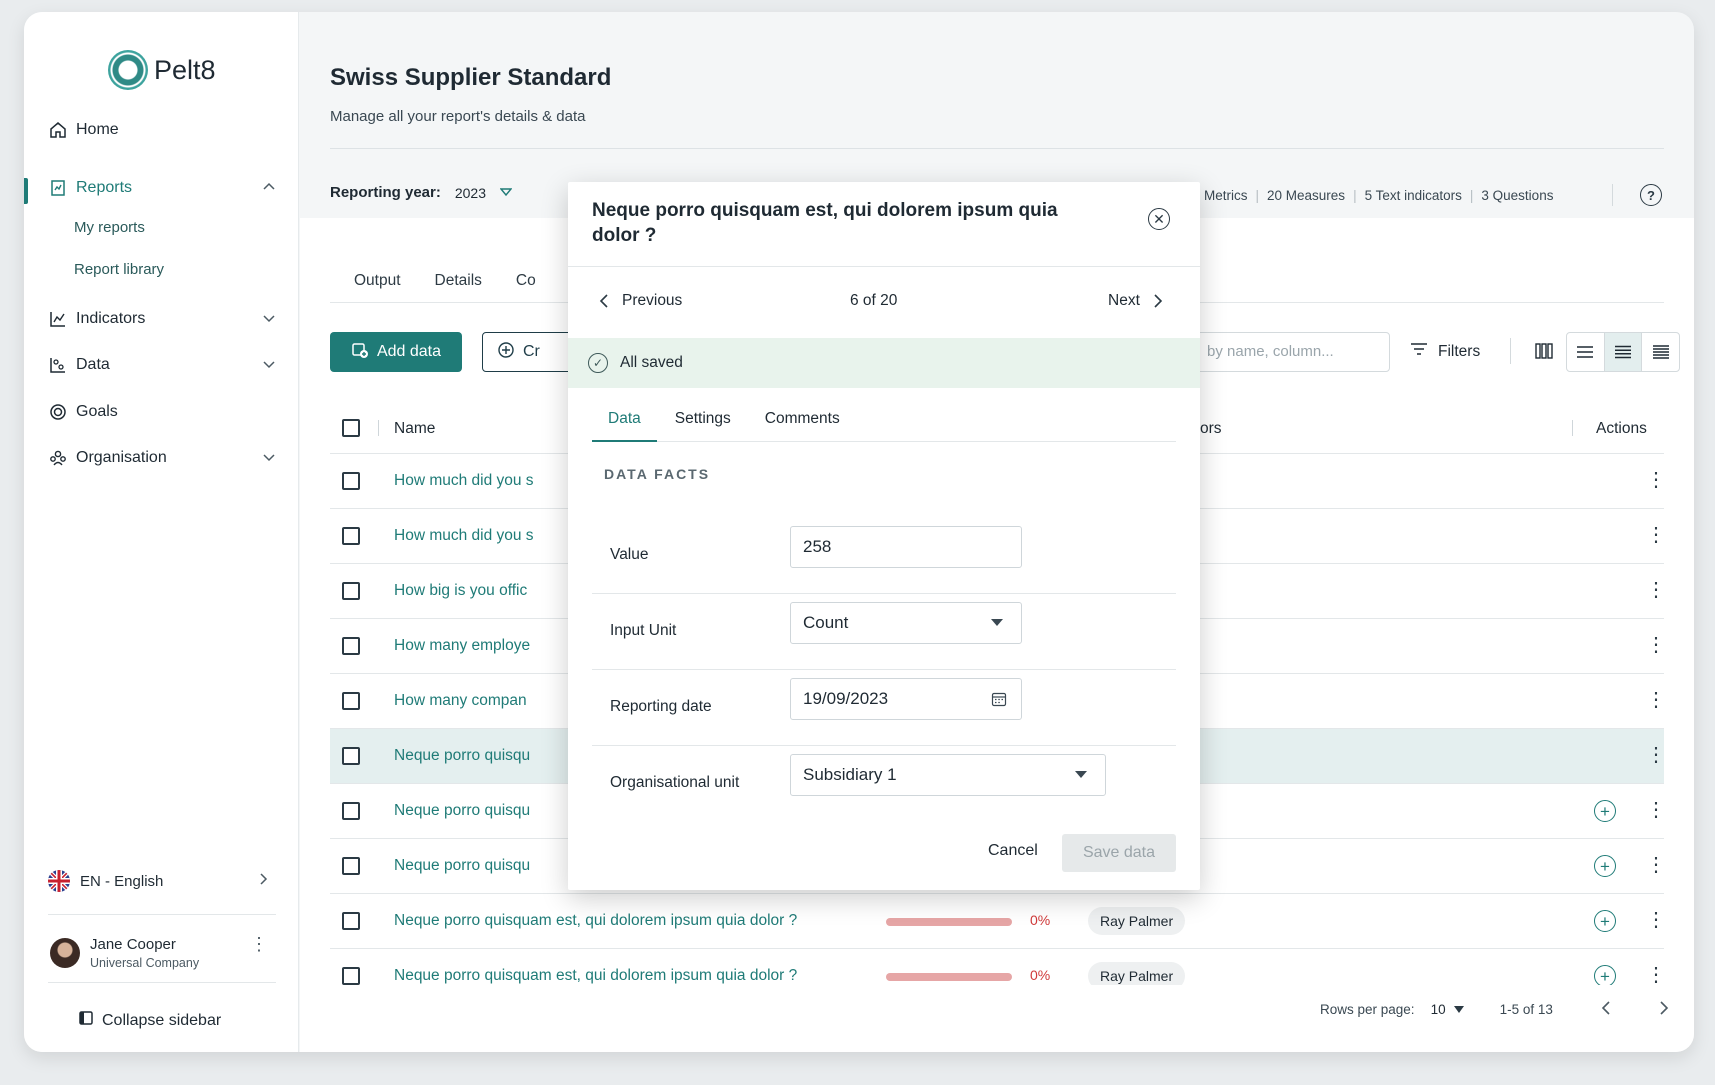 The height and width of the screenshot is (1085, 1715). Describe the element at coordinates (884, 422) in the screenshot. I see `dialog-tabs: Data Settings Comments` at that location.